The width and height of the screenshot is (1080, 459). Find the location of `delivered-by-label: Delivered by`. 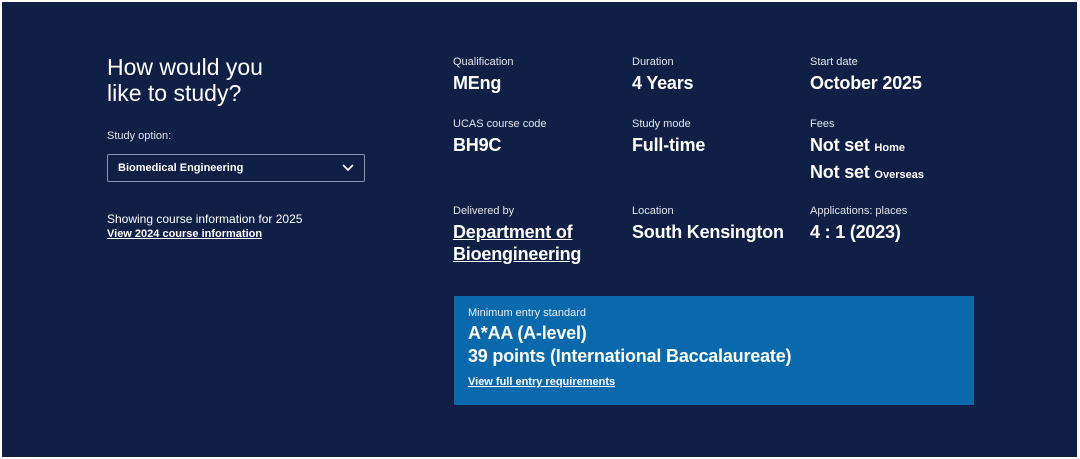

delivered-by-label: Delivered by is located at coordinates (484, 211).